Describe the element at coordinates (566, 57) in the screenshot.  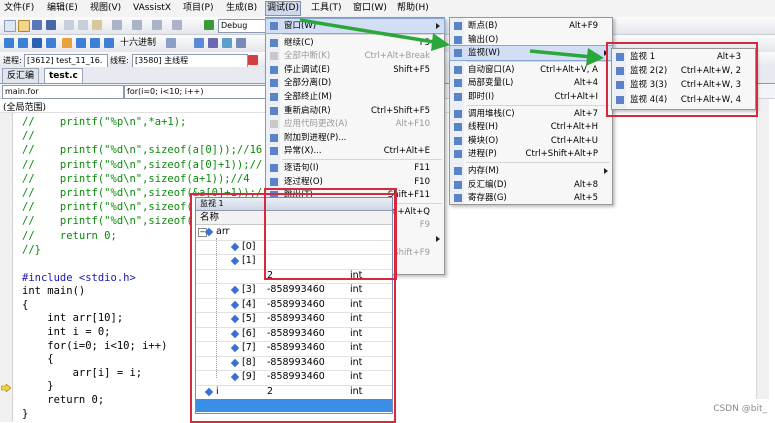
I see `arrow-window-to-watch-icon` at that location.